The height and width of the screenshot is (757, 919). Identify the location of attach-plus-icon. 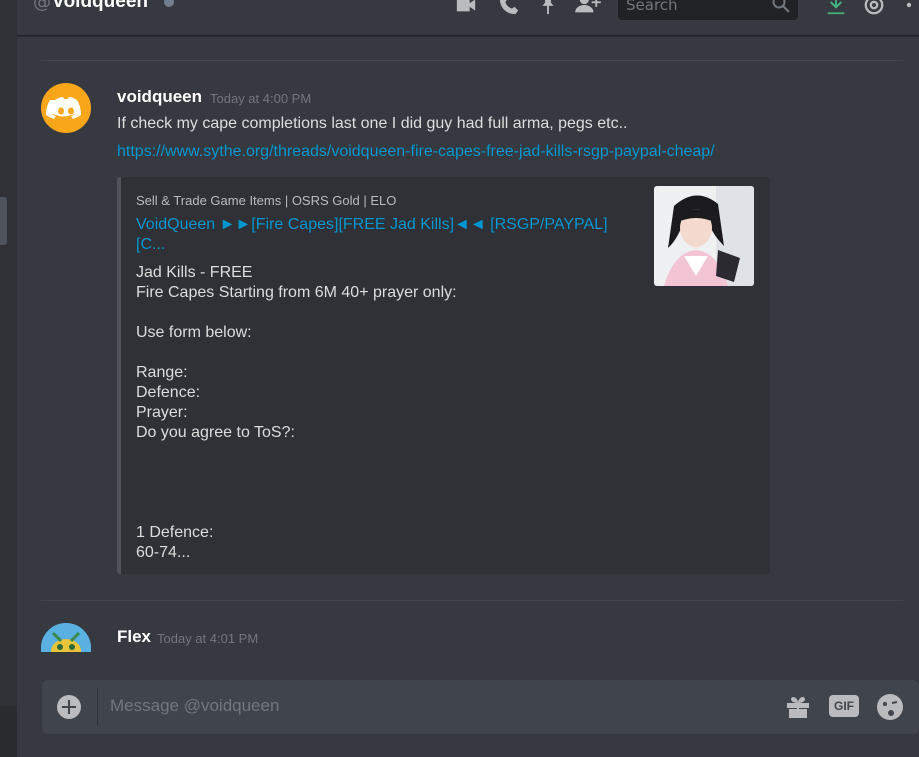
(69, 707).